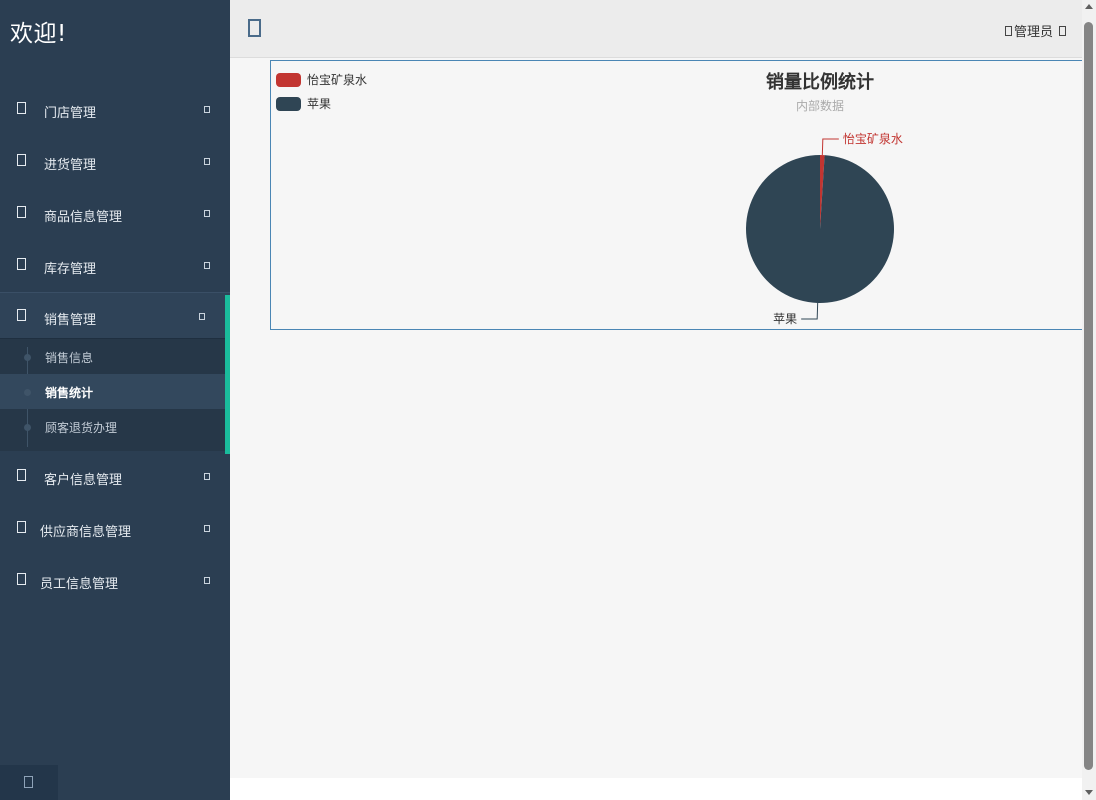  I want to click on supplier-icon, so click(21, 527).